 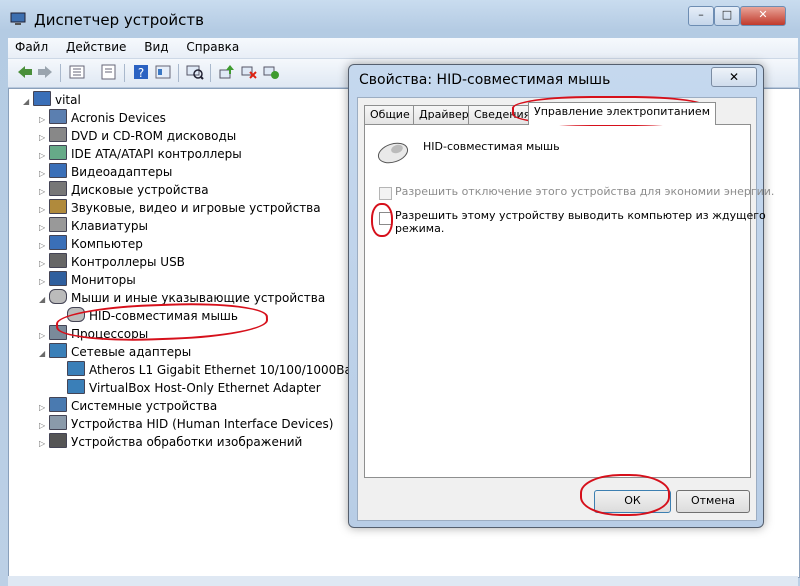 What do you see at coordinates (187, 442) in the screenshot?
I see `tree-node-label: Устройства обработки изображений` at bounding box center [187, 442].